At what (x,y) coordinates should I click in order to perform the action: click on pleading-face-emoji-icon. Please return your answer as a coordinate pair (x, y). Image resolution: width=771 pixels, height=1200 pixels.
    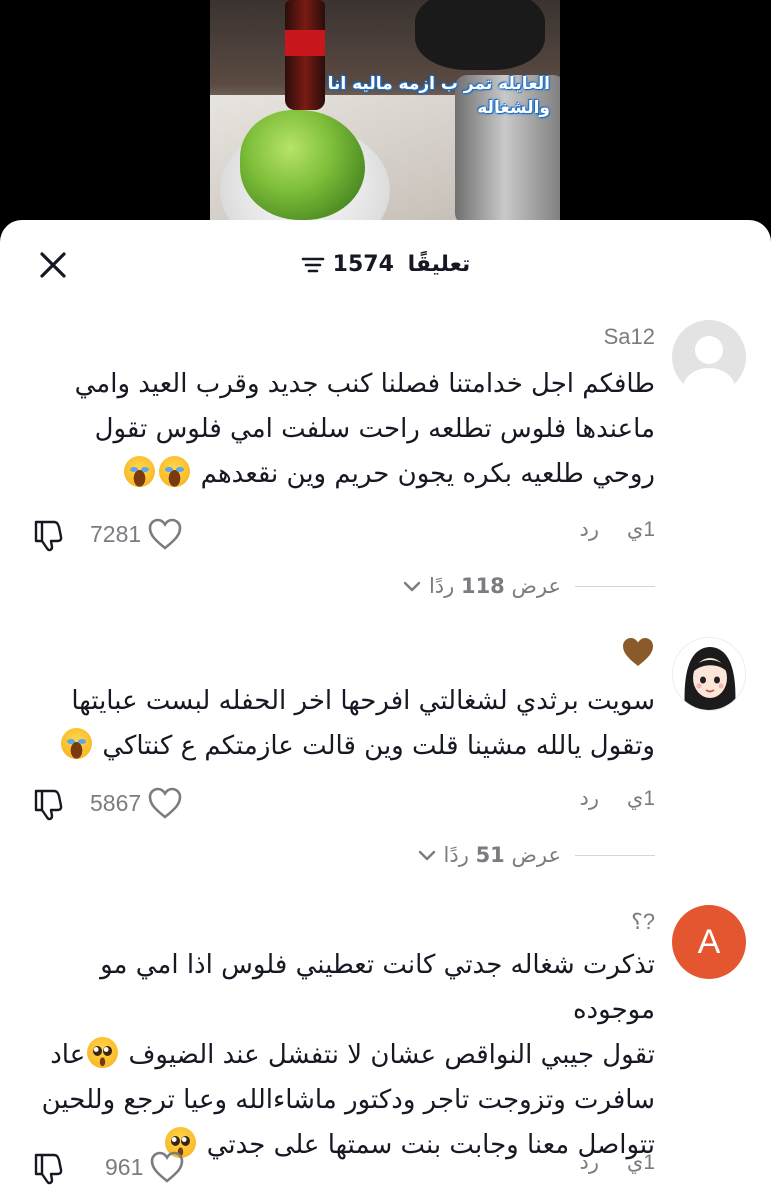
    Looking at the image, I should click on (103, 1052).